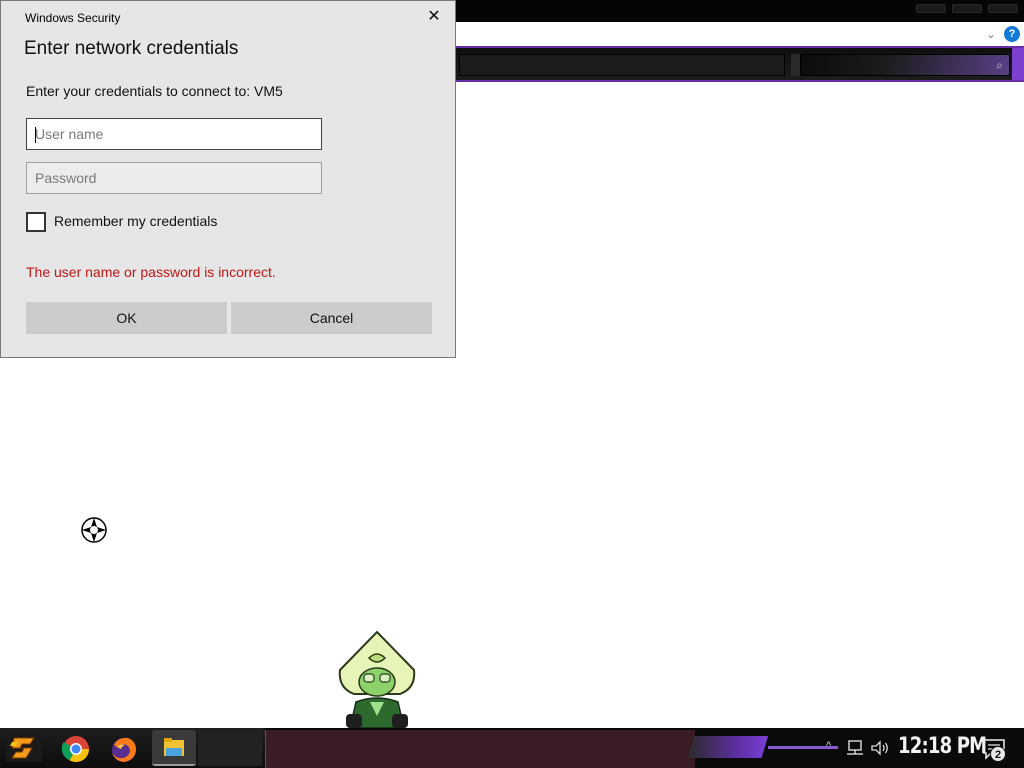 Image resolution: width=1024 pixels, height=768 pixels. What do you see at coordinates (739, 11) in the screenshot?
I see `background-window-titlebar` at bounding box center [739, 11].